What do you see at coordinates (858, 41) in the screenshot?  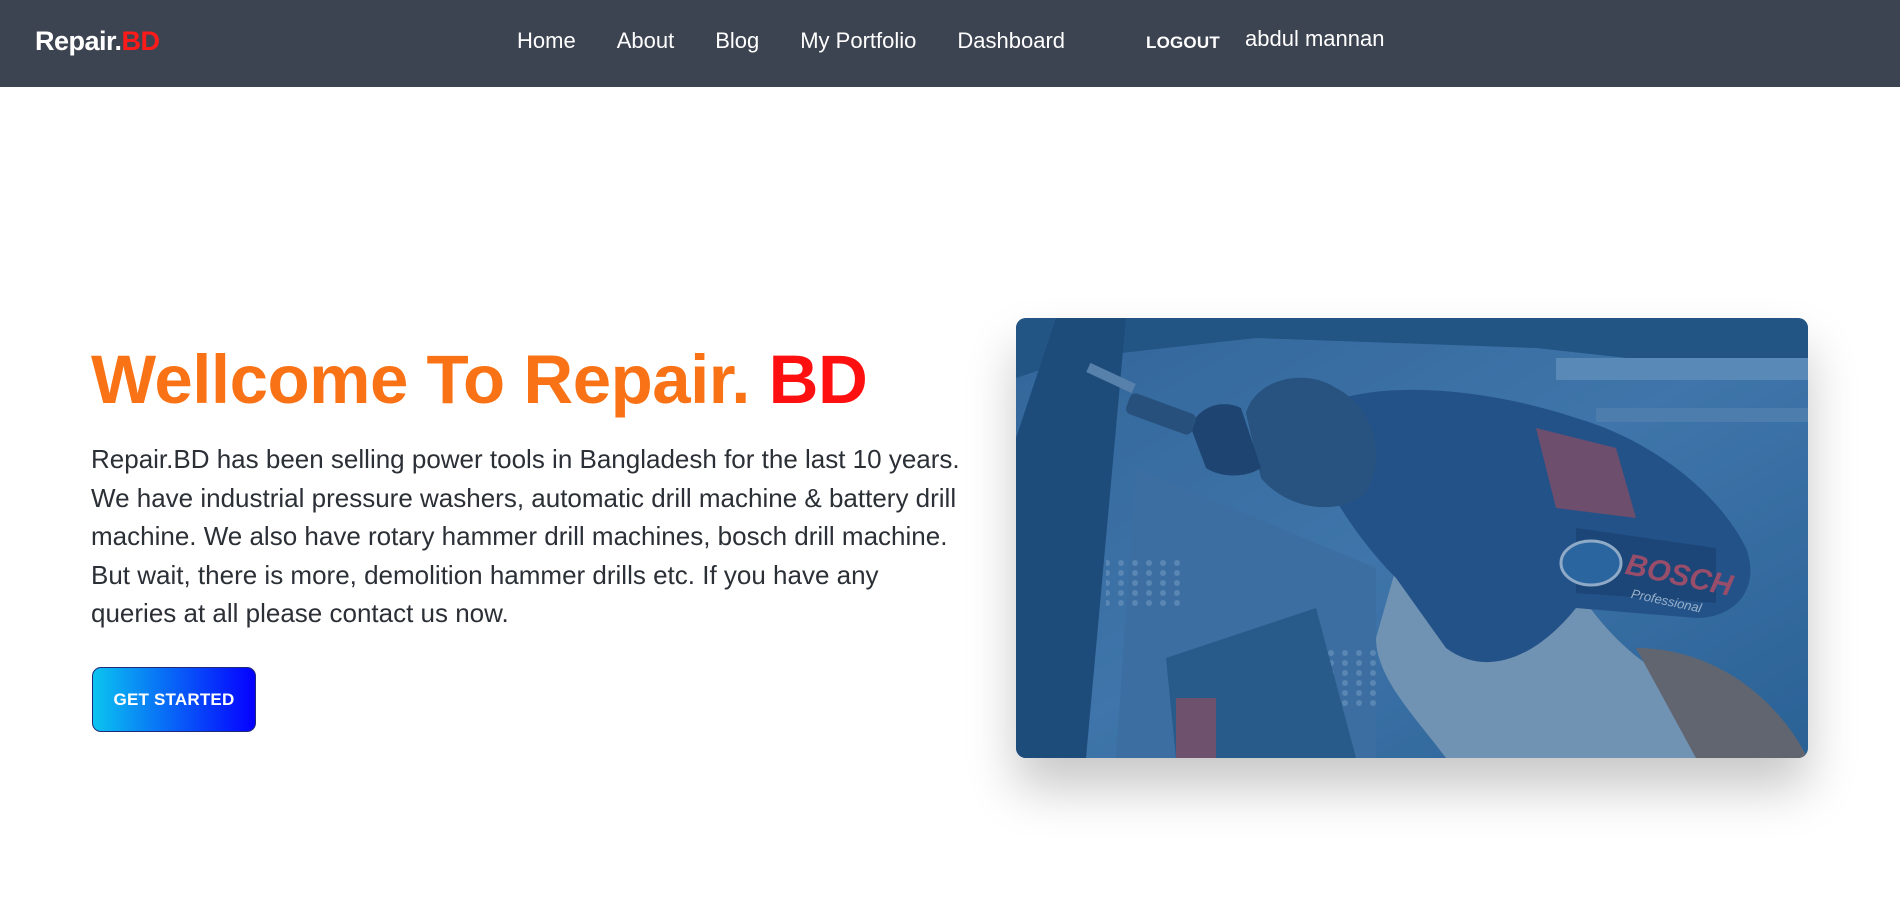 I see `nav-link-my-portfolio: My Portfolio` at bounding box center [858, 41].